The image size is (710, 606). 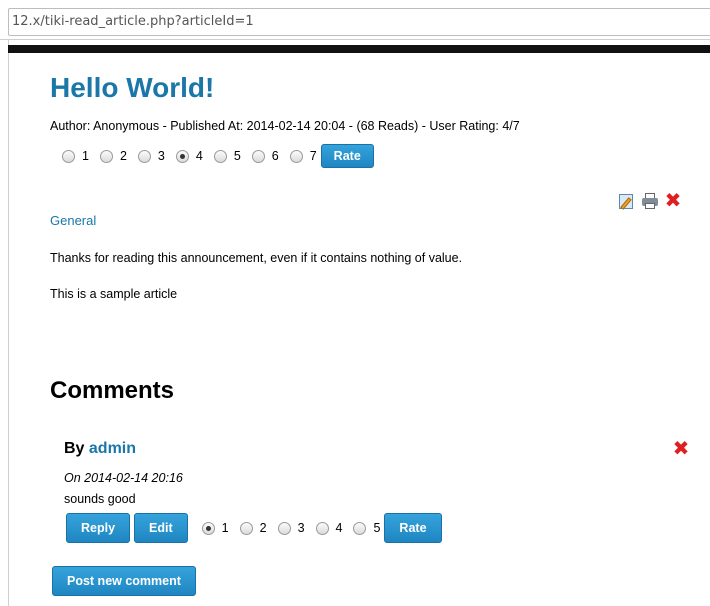 I want to click on comment-author-line: By admin, so click(x=100, y=448).